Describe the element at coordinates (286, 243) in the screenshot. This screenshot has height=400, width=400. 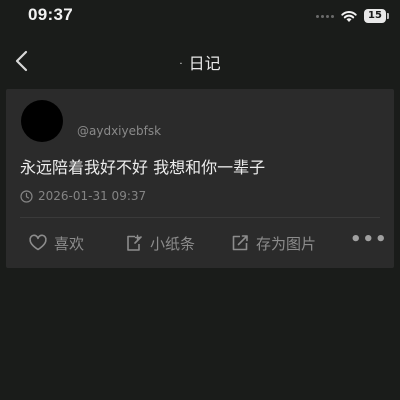
I see `save-image-label: 存为图片` at that location.